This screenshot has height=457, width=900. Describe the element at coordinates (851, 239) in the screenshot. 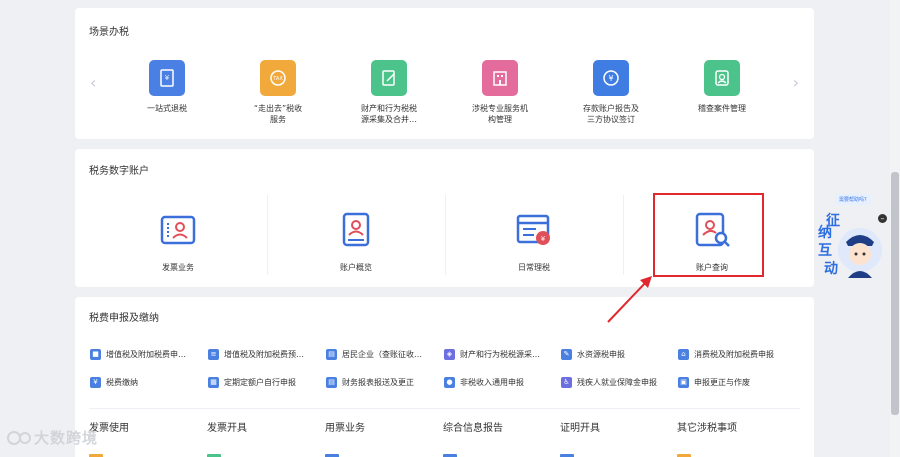

I see `assistant-widget: 需要帮助吗? – 征 纳 互 动` at that location.